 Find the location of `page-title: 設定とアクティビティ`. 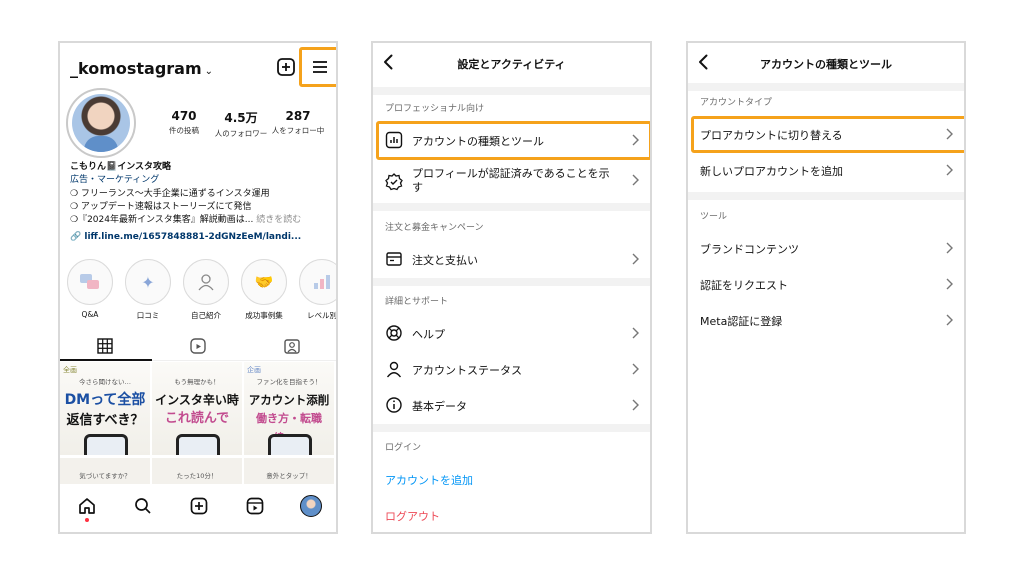

page-title: 設定とアクティビティ is located at coordinates (511, 64).